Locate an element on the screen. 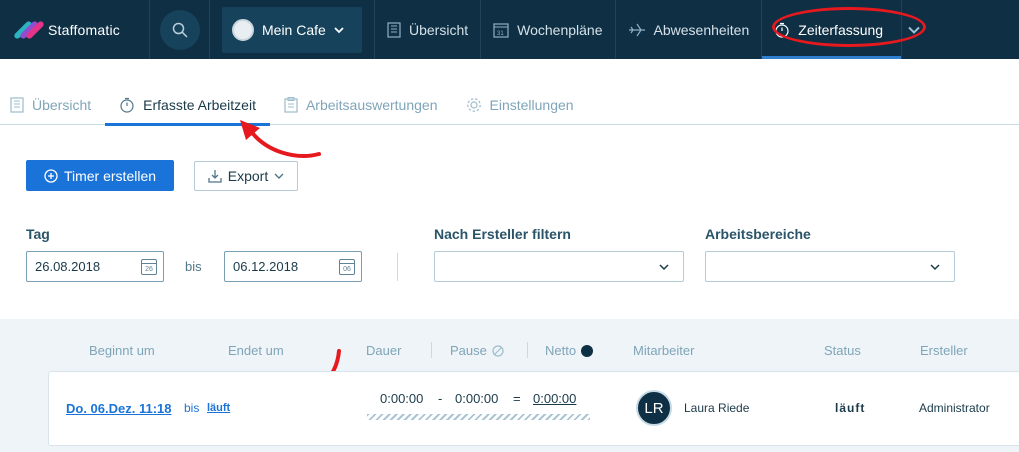  plane-icon is located at coordinates (636, 29).